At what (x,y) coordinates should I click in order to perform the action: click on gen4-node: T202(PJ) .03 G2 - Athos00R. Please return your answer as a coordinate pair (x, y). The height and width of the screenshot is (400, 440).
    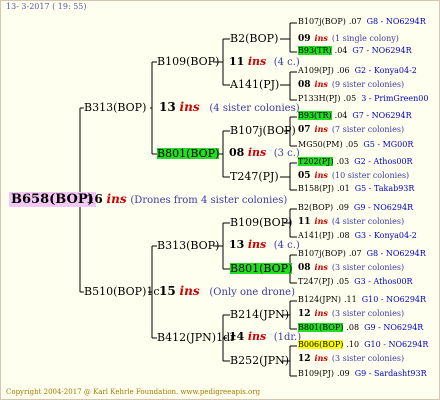
    Looking at the image, I should click on (355, 161).